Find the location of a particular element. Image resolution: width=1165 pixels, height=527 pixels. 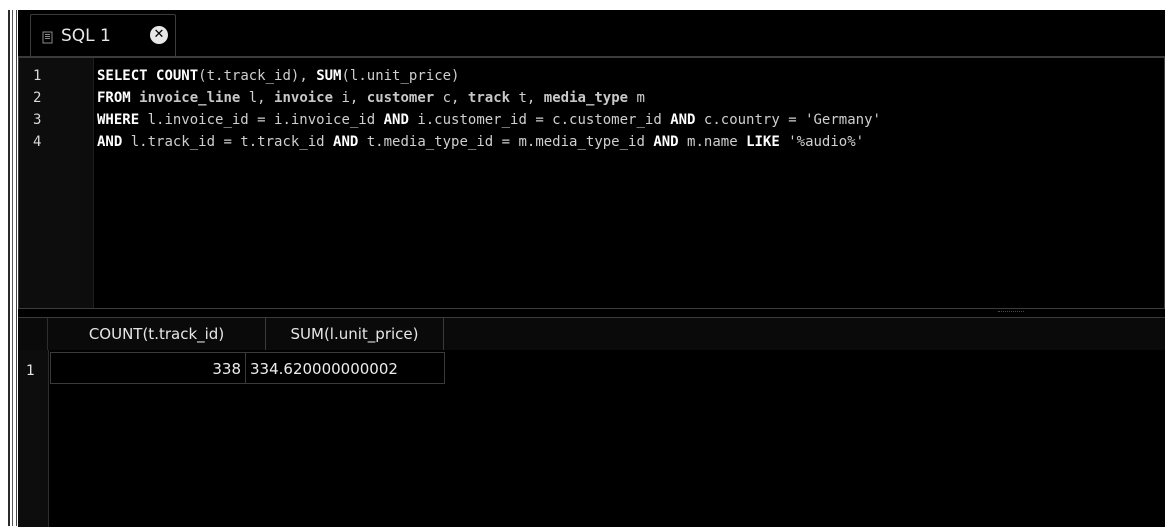

sql-token: invoice is located at coordinates (304, 98).